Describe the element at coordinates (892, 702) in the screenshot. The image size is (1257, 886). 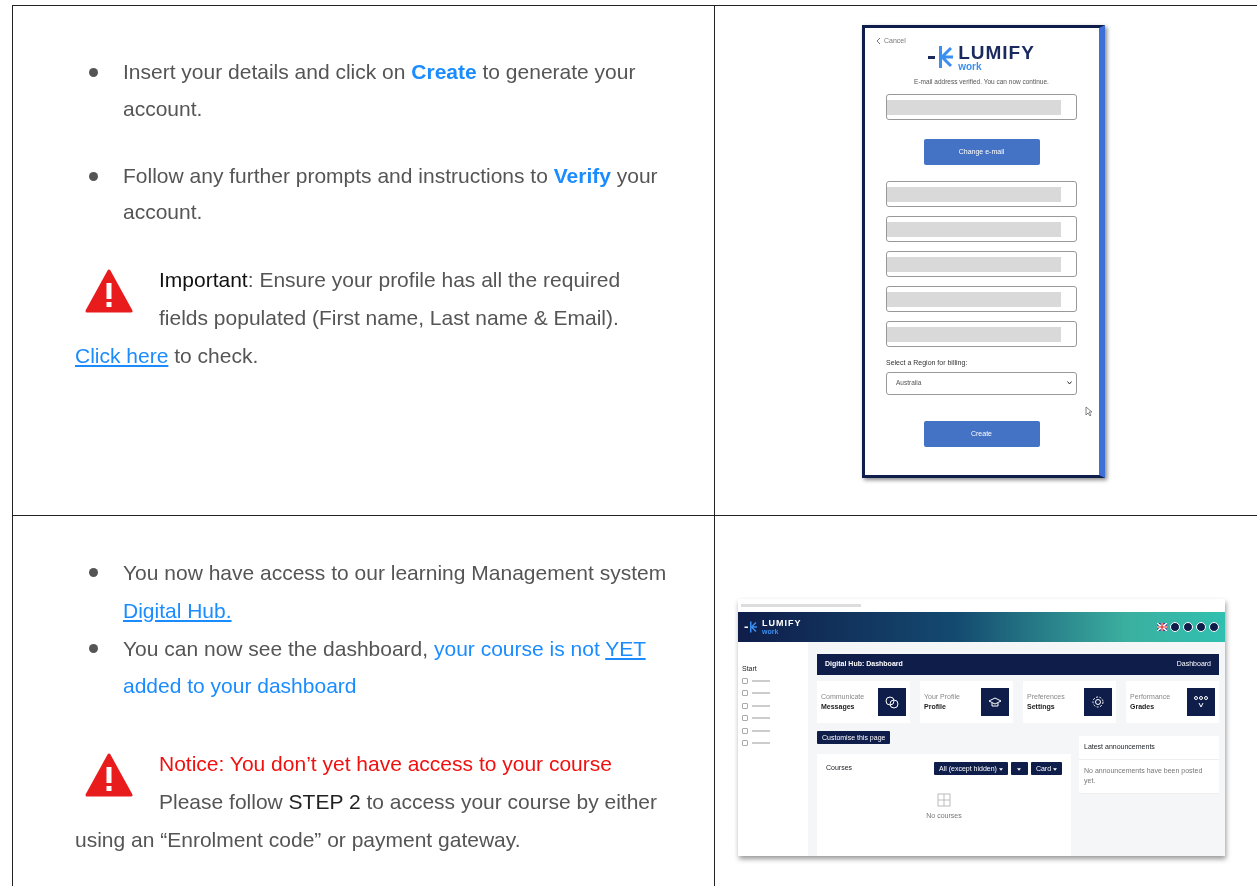
I see `chat-icon` at that location.